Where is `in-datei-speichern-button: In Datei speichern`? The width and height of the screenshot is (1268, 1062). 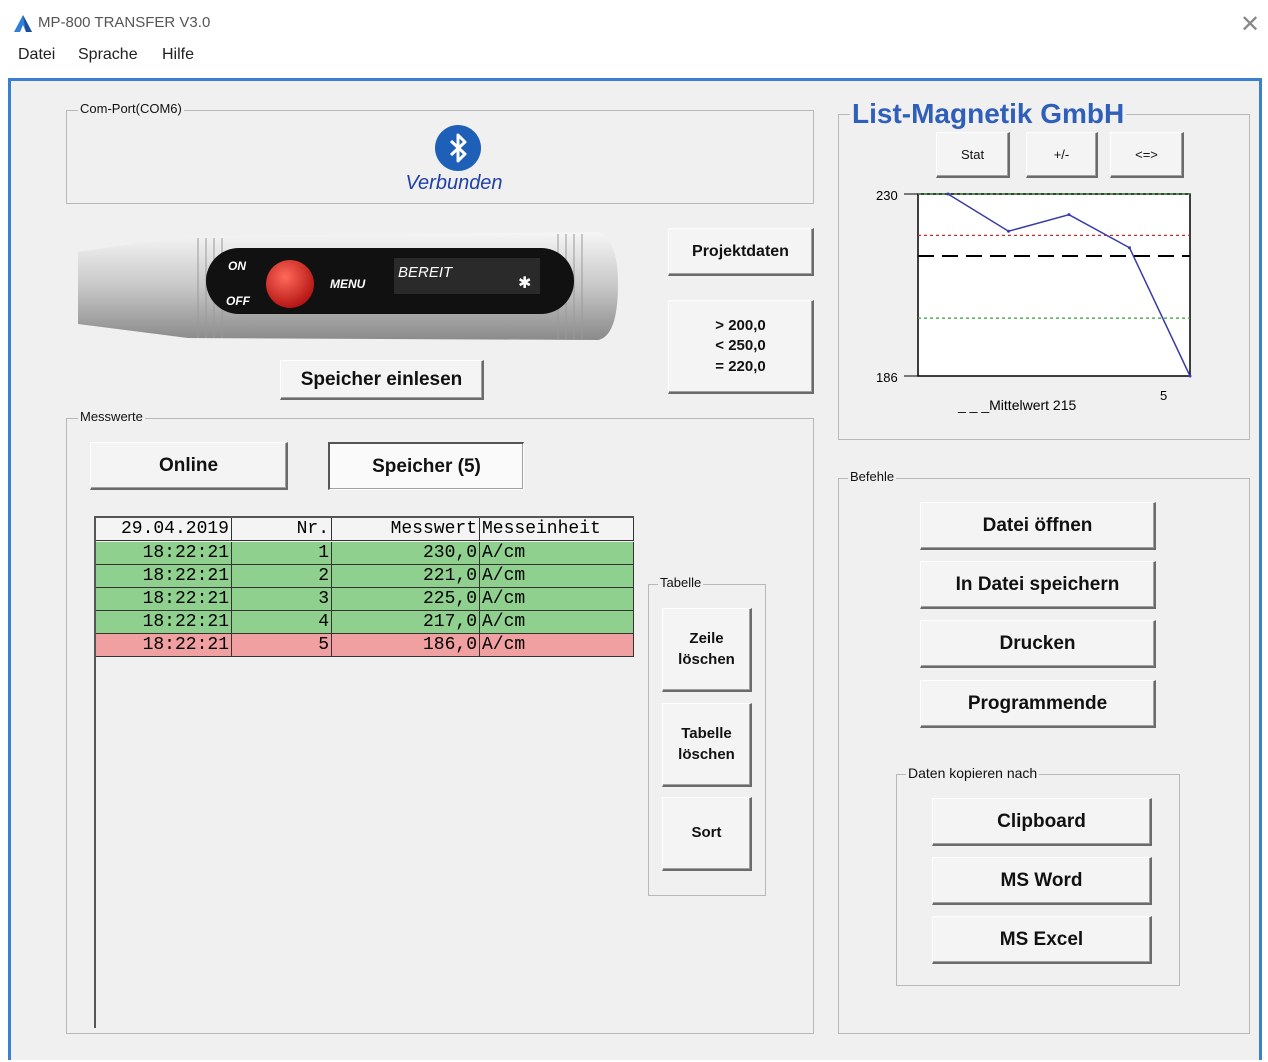
in-datei-speichern-button: In Datei speichern is located at coordinates (1038, 585).